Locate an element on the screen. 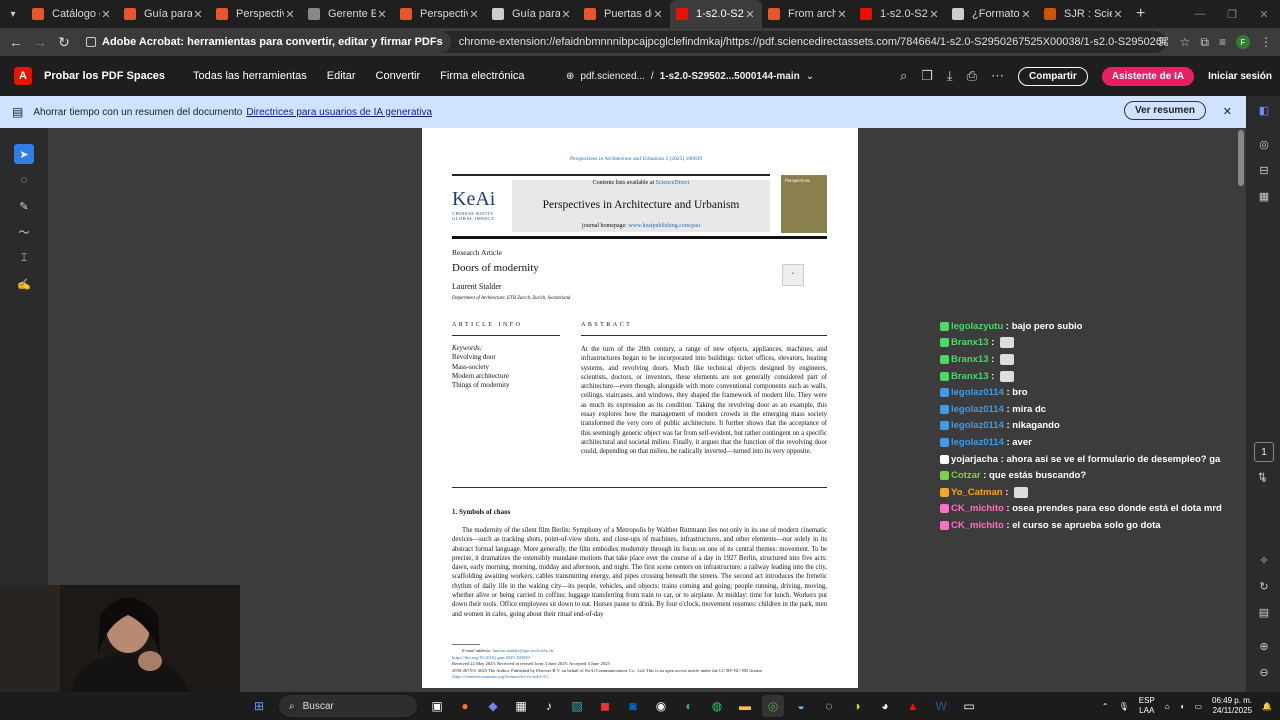 This screenshot has height=720, width=1280. homepage-link: www.keaipublishing.com/pau is located at coordinates (664, 226).